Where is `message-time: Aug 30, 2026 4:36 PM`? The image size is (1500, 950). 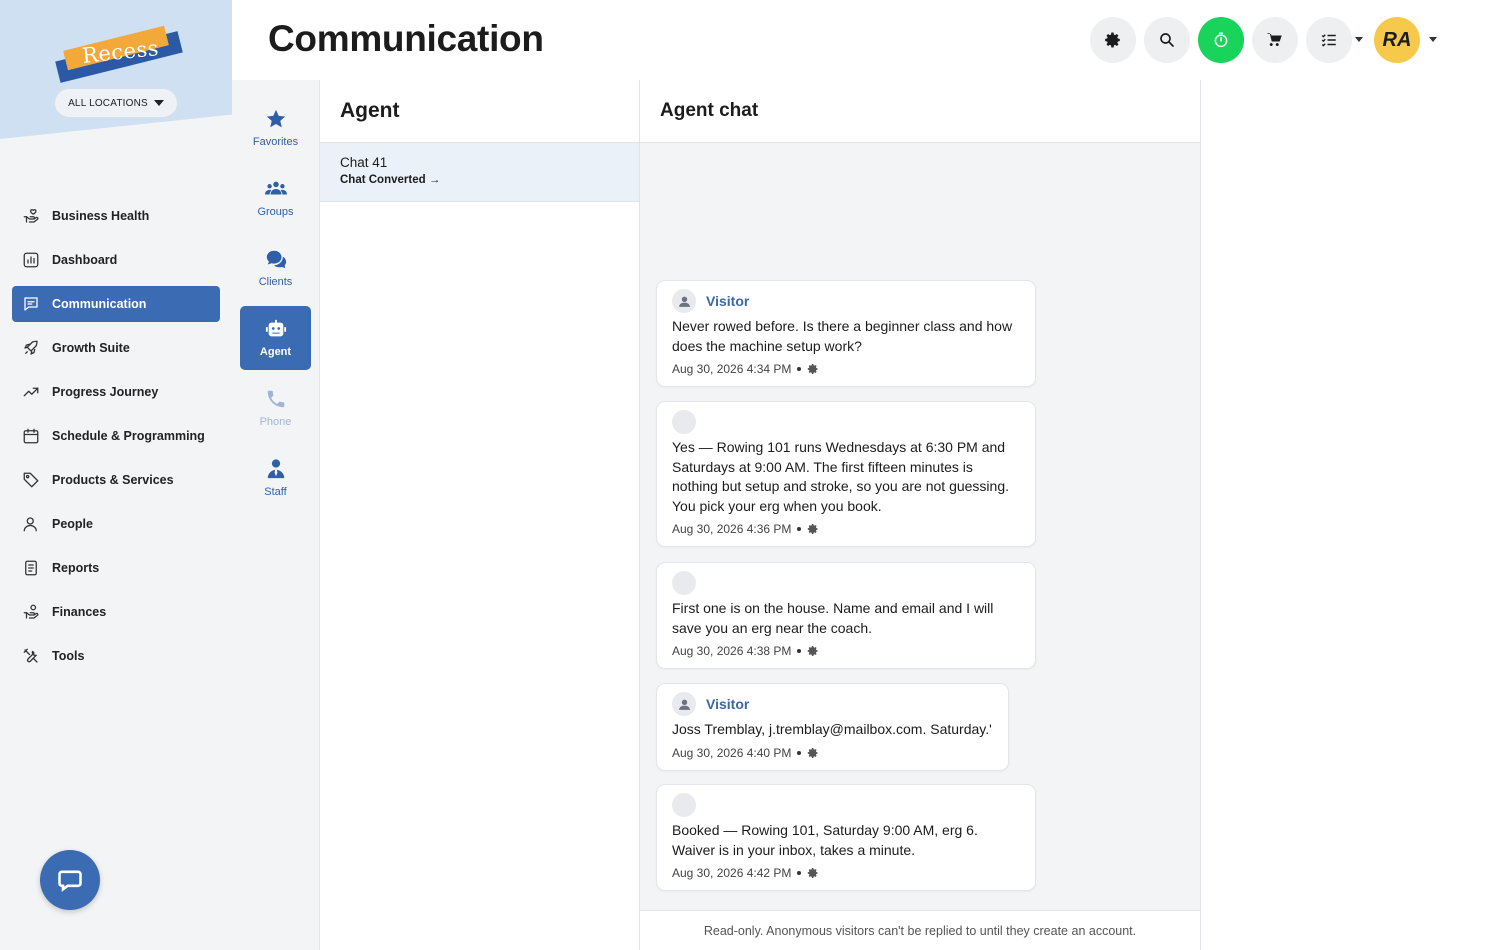 message-time: Aug 30, 2026 4:36 PM is located at coordinates (732, 529).